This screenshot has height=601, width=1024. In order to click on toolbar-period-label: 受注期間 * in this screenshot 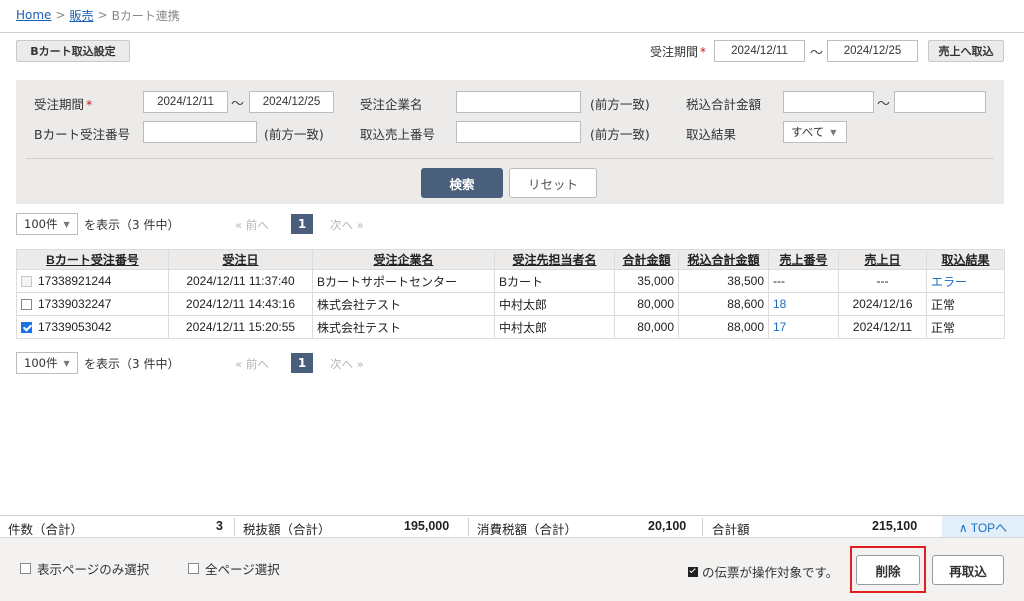, I will do `click(678, 51)`.